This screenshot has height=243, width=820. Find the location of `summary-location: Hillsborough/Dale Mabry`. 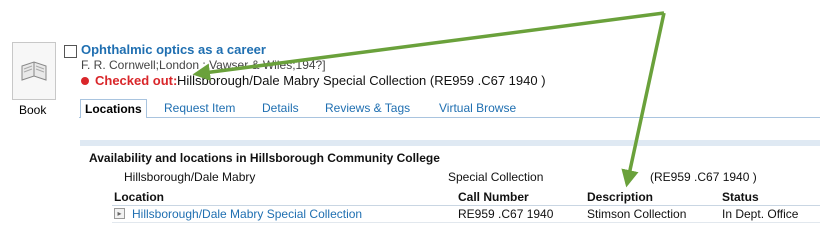

summary-location: Hillsborough/Dale Mabry is located at coordinates (190, 177).